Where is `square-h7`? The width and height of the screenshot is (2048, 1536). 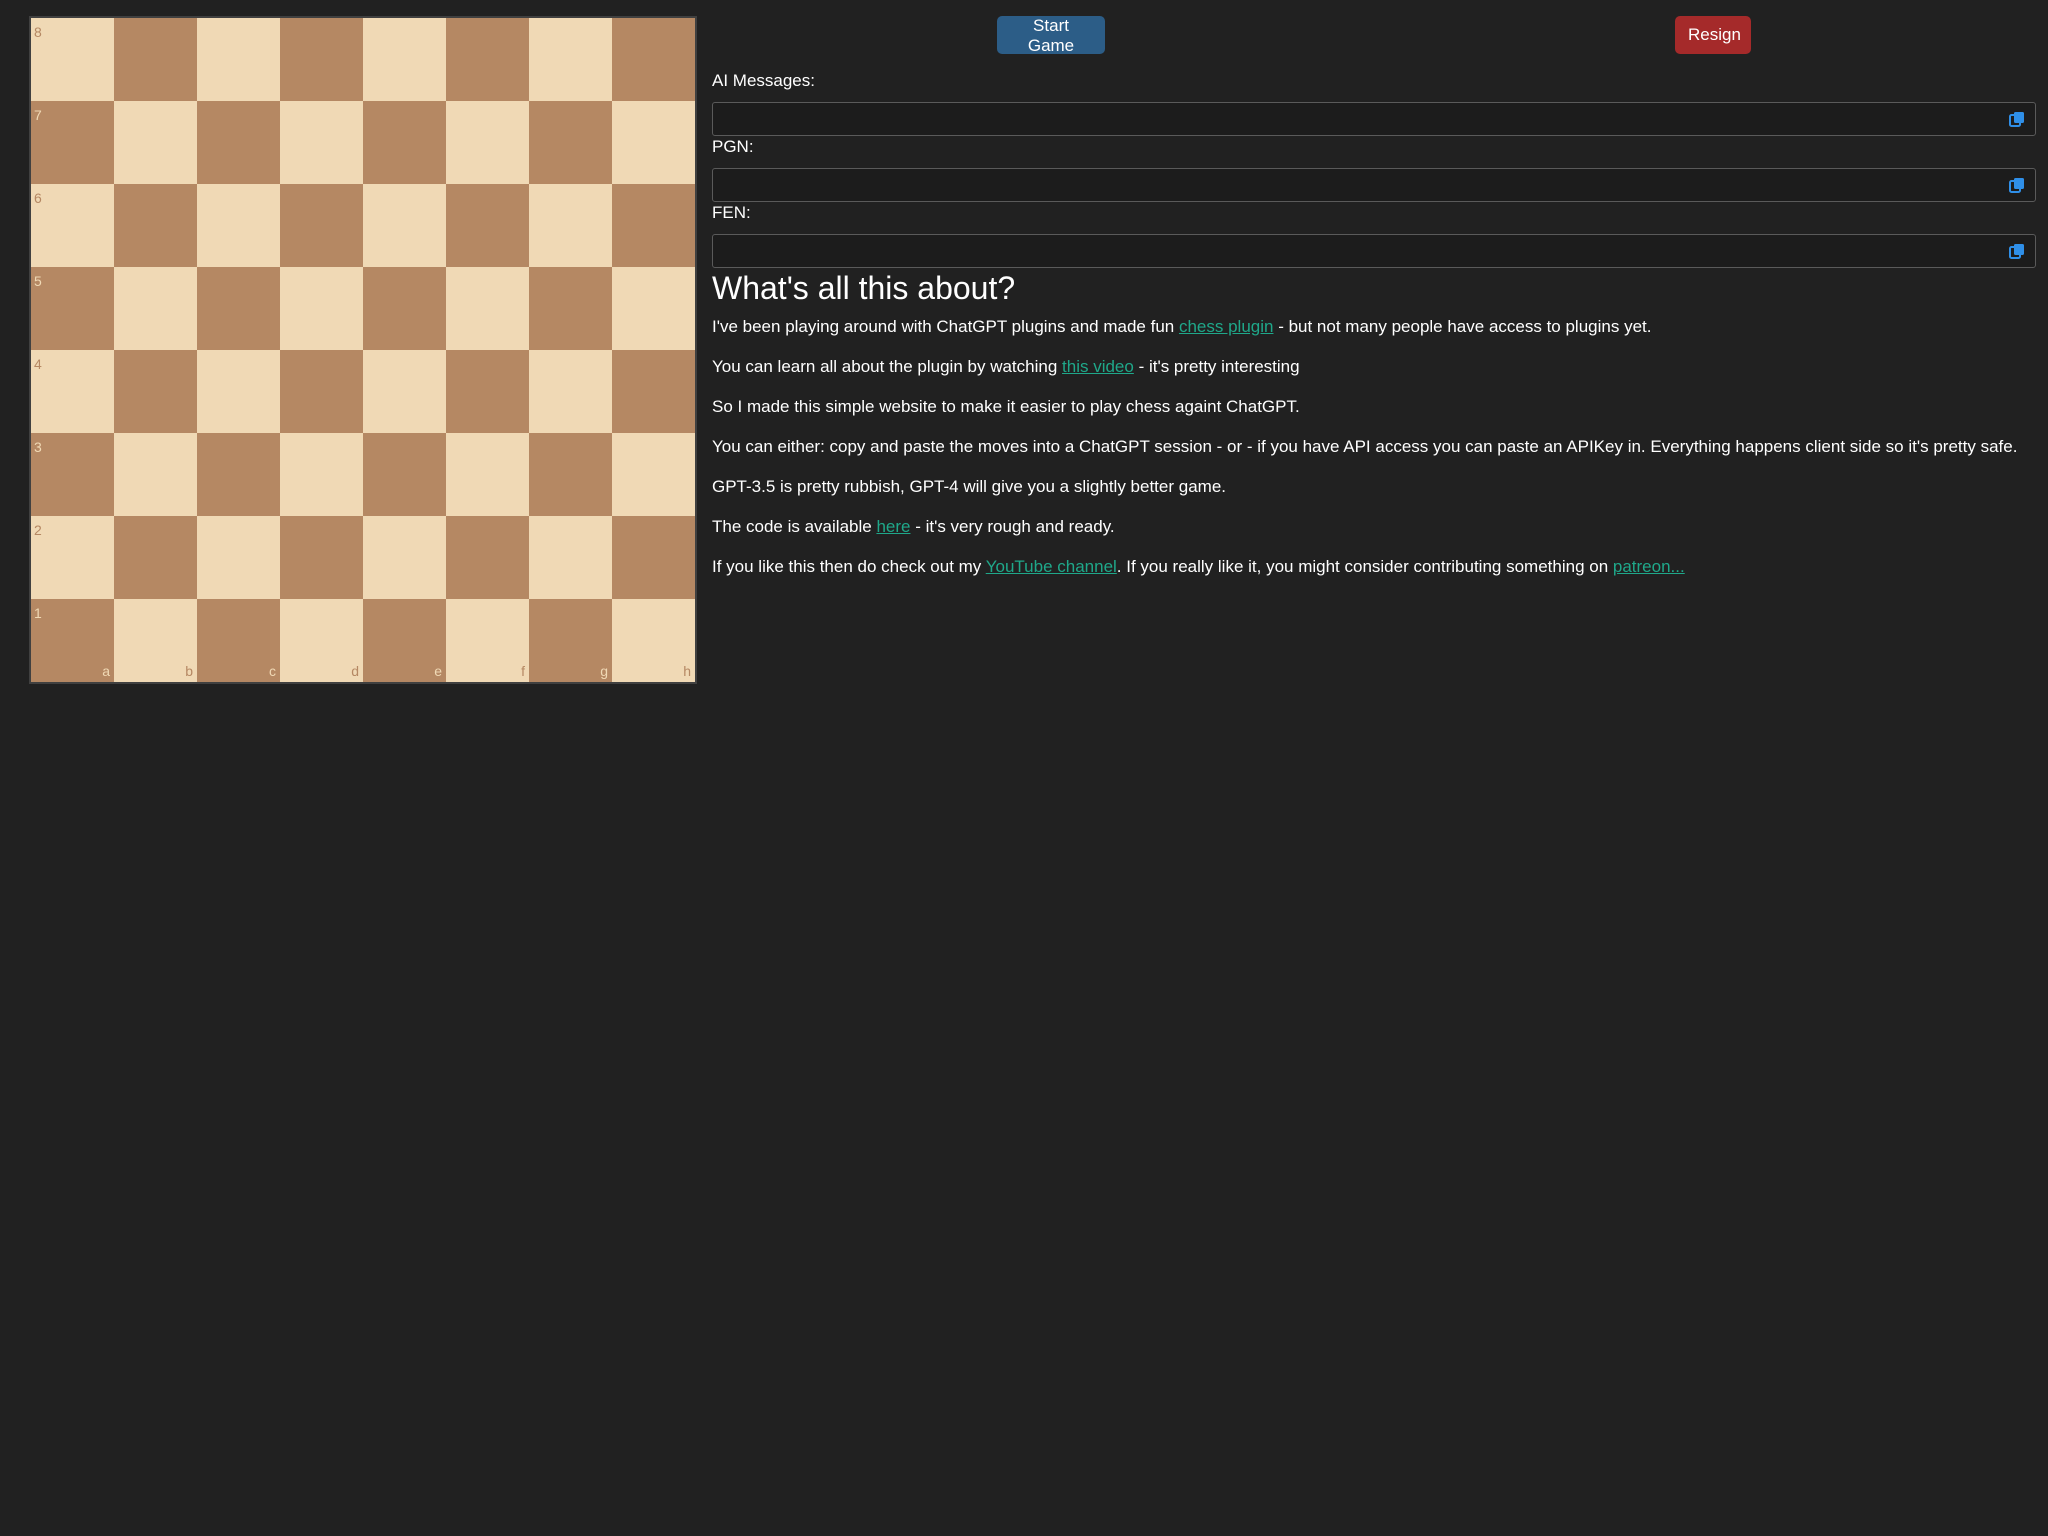
square-h7 is located at coordinates (653, 142).